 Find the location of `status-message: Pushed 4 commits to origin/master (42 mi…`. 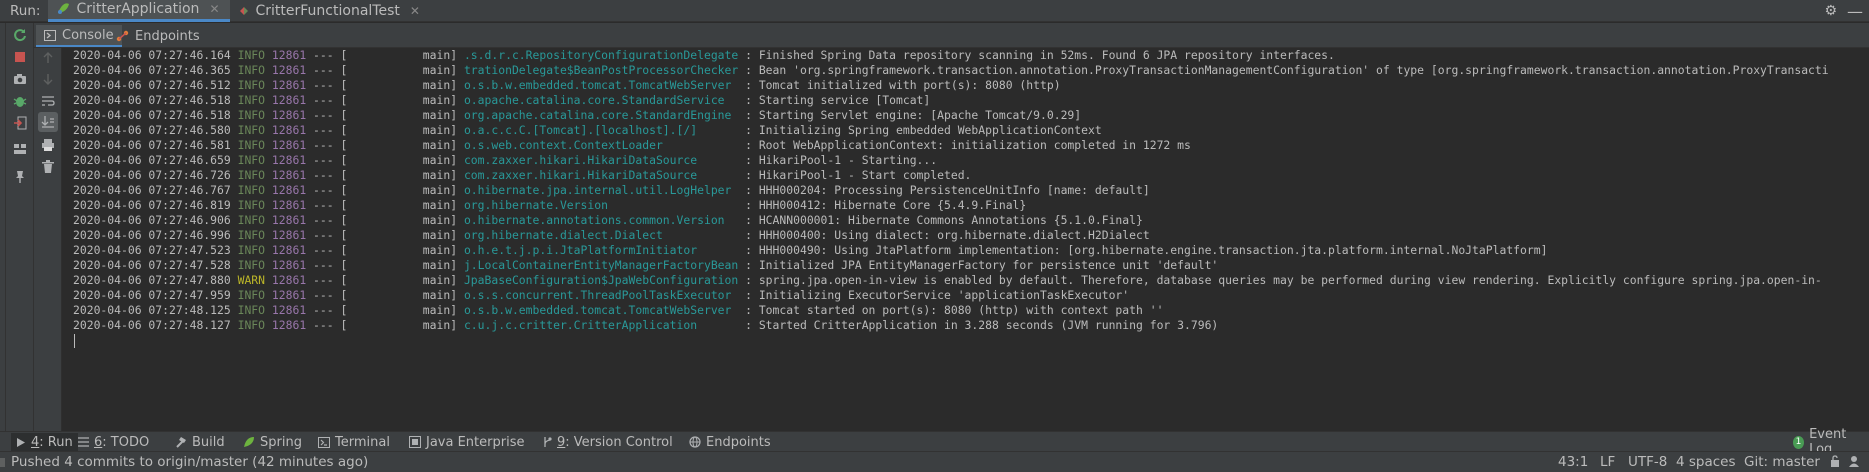

status-message: Pushed 4 commits to origin/master (42 mi… is located at coordinates (189, 462).